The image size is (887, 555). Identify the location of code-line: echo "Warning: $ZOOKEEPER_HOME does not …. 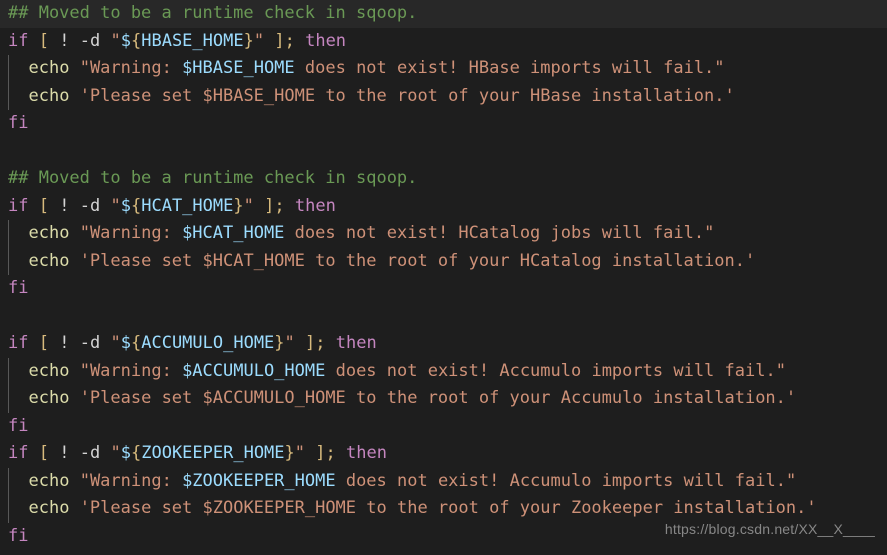
(443, 481).